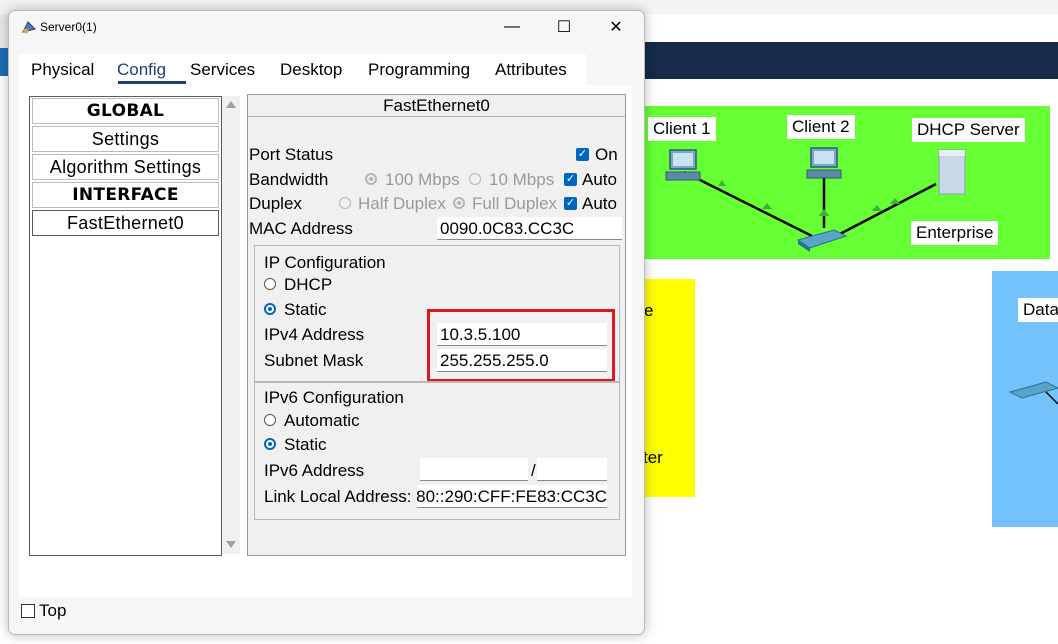 This screenshot has height=644, width=1058. I want to click on nav-global-header: GLOBAL, so click(125, 111).